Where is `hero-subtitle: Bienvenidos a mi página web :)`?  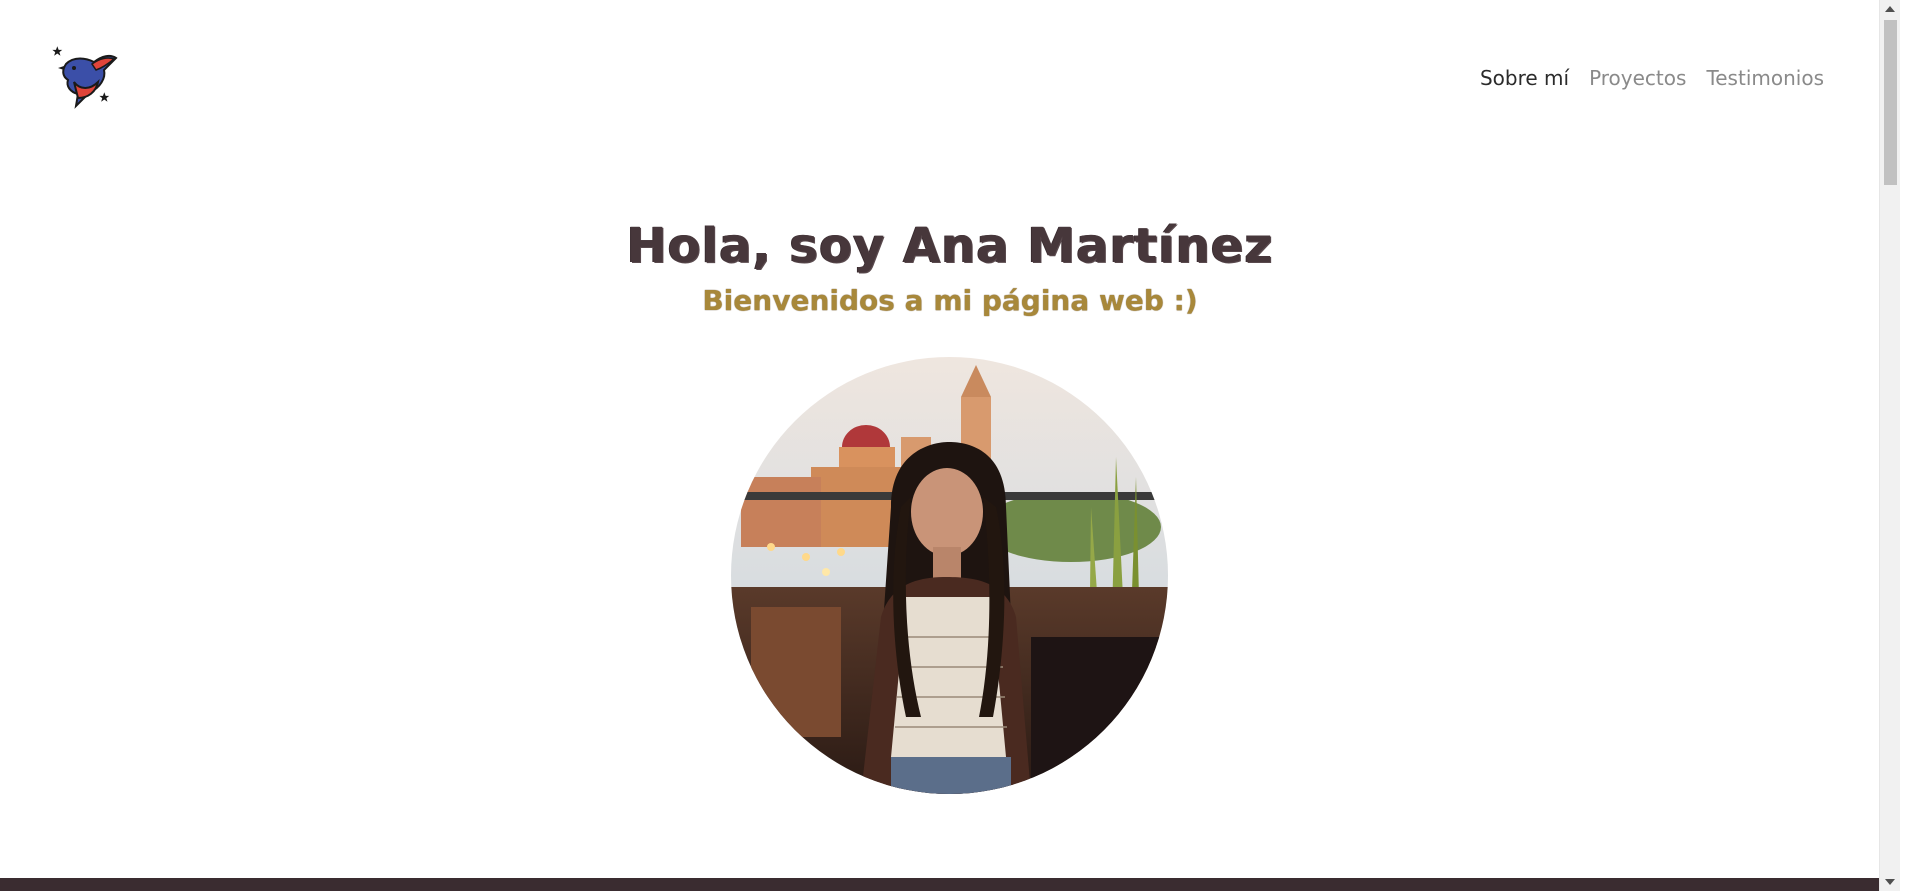 hero-subtitle: Bienvenidos a mi página web :) is located at coordinates (950, 300).